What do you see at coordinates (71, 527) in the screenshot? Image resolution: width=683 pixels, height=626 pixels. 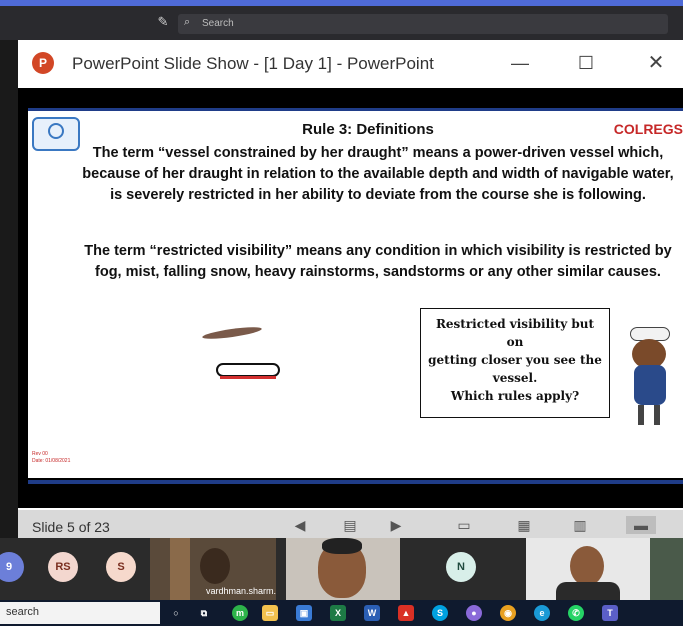 I see `slide-counter: Slide 5 of 23` at bounding box center [71, 527].